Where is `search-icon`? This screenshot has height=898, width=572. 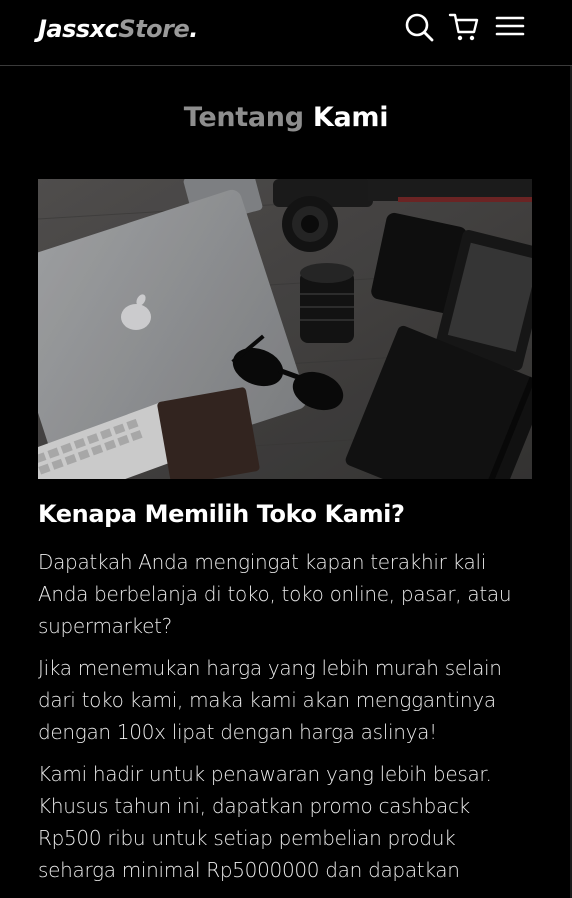
search-icon is located at coordinates (419, 27).